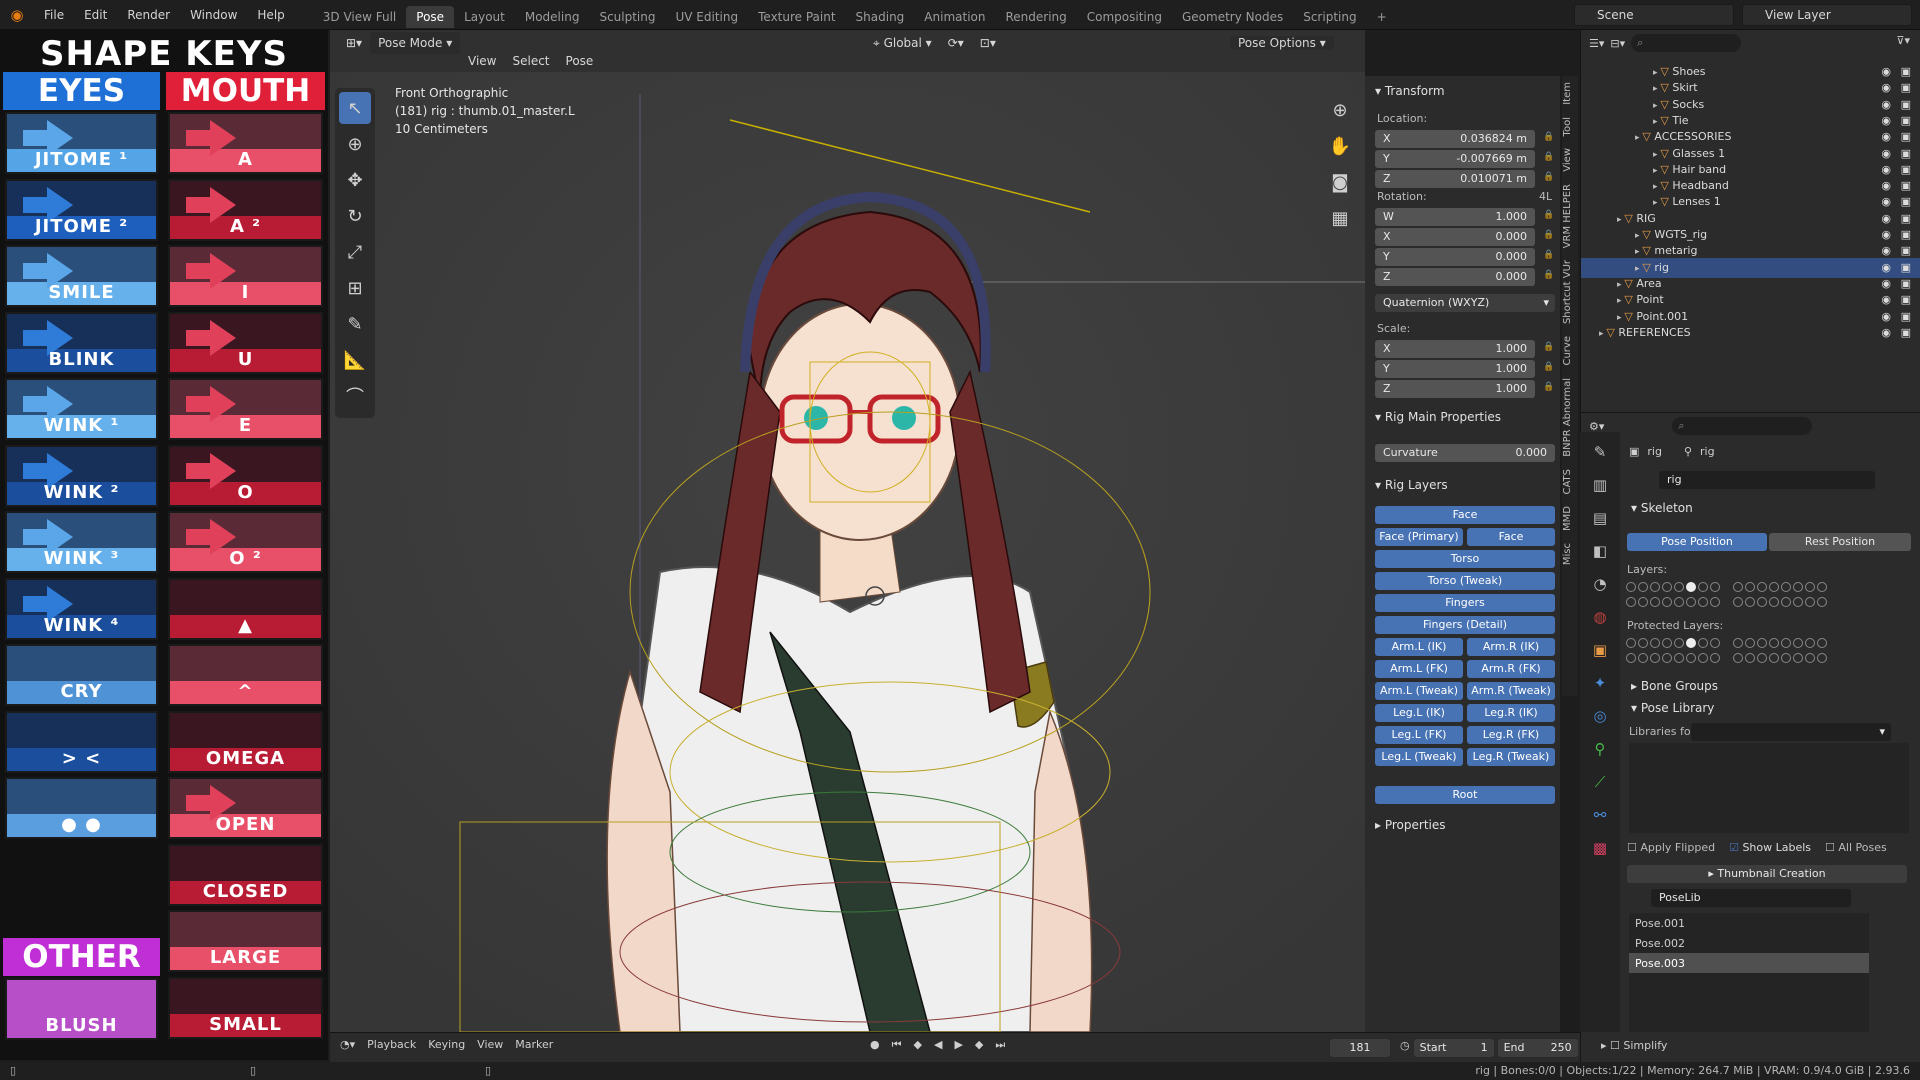 The image size is (1920, 1080). I want to click on armature-name-field: rig, so click(1767, 480).